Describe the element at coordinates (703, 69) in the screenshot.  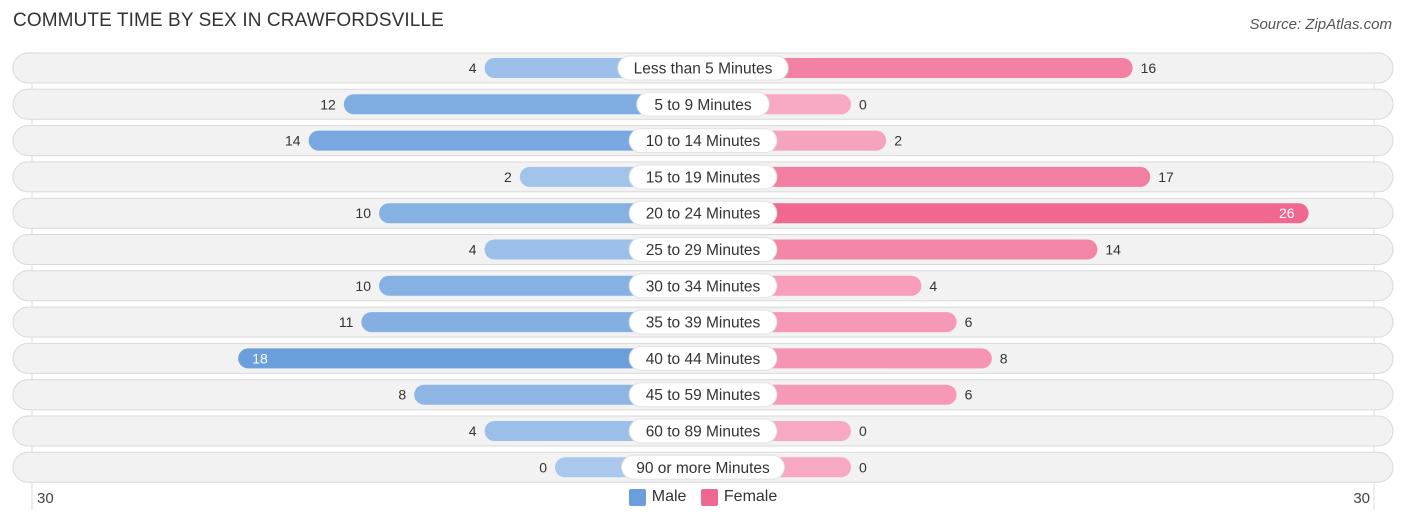
I see `category-label: Less than 5 Minutes` at that location.